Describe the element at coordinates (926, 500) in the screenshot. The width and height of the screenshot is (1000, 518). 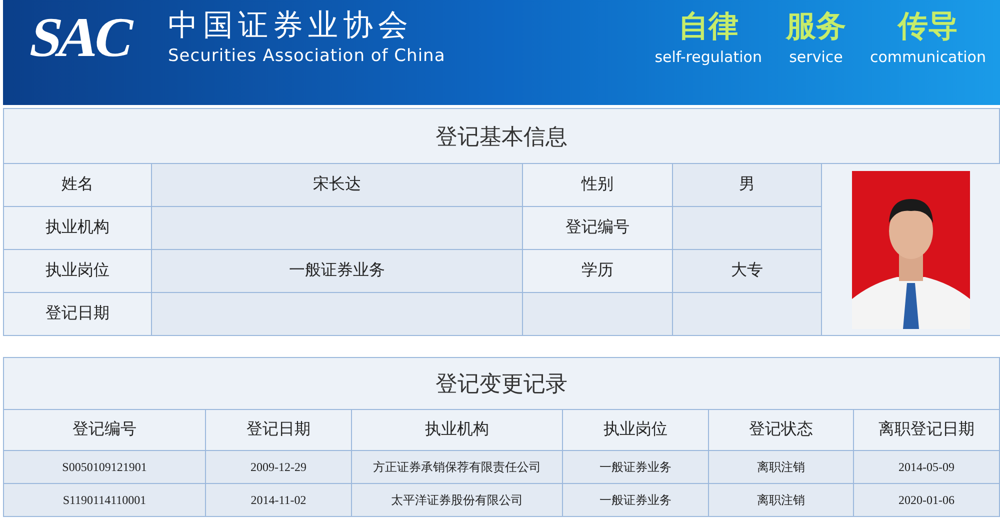
I see `table-cell-text: 2020-01-06` at that location.